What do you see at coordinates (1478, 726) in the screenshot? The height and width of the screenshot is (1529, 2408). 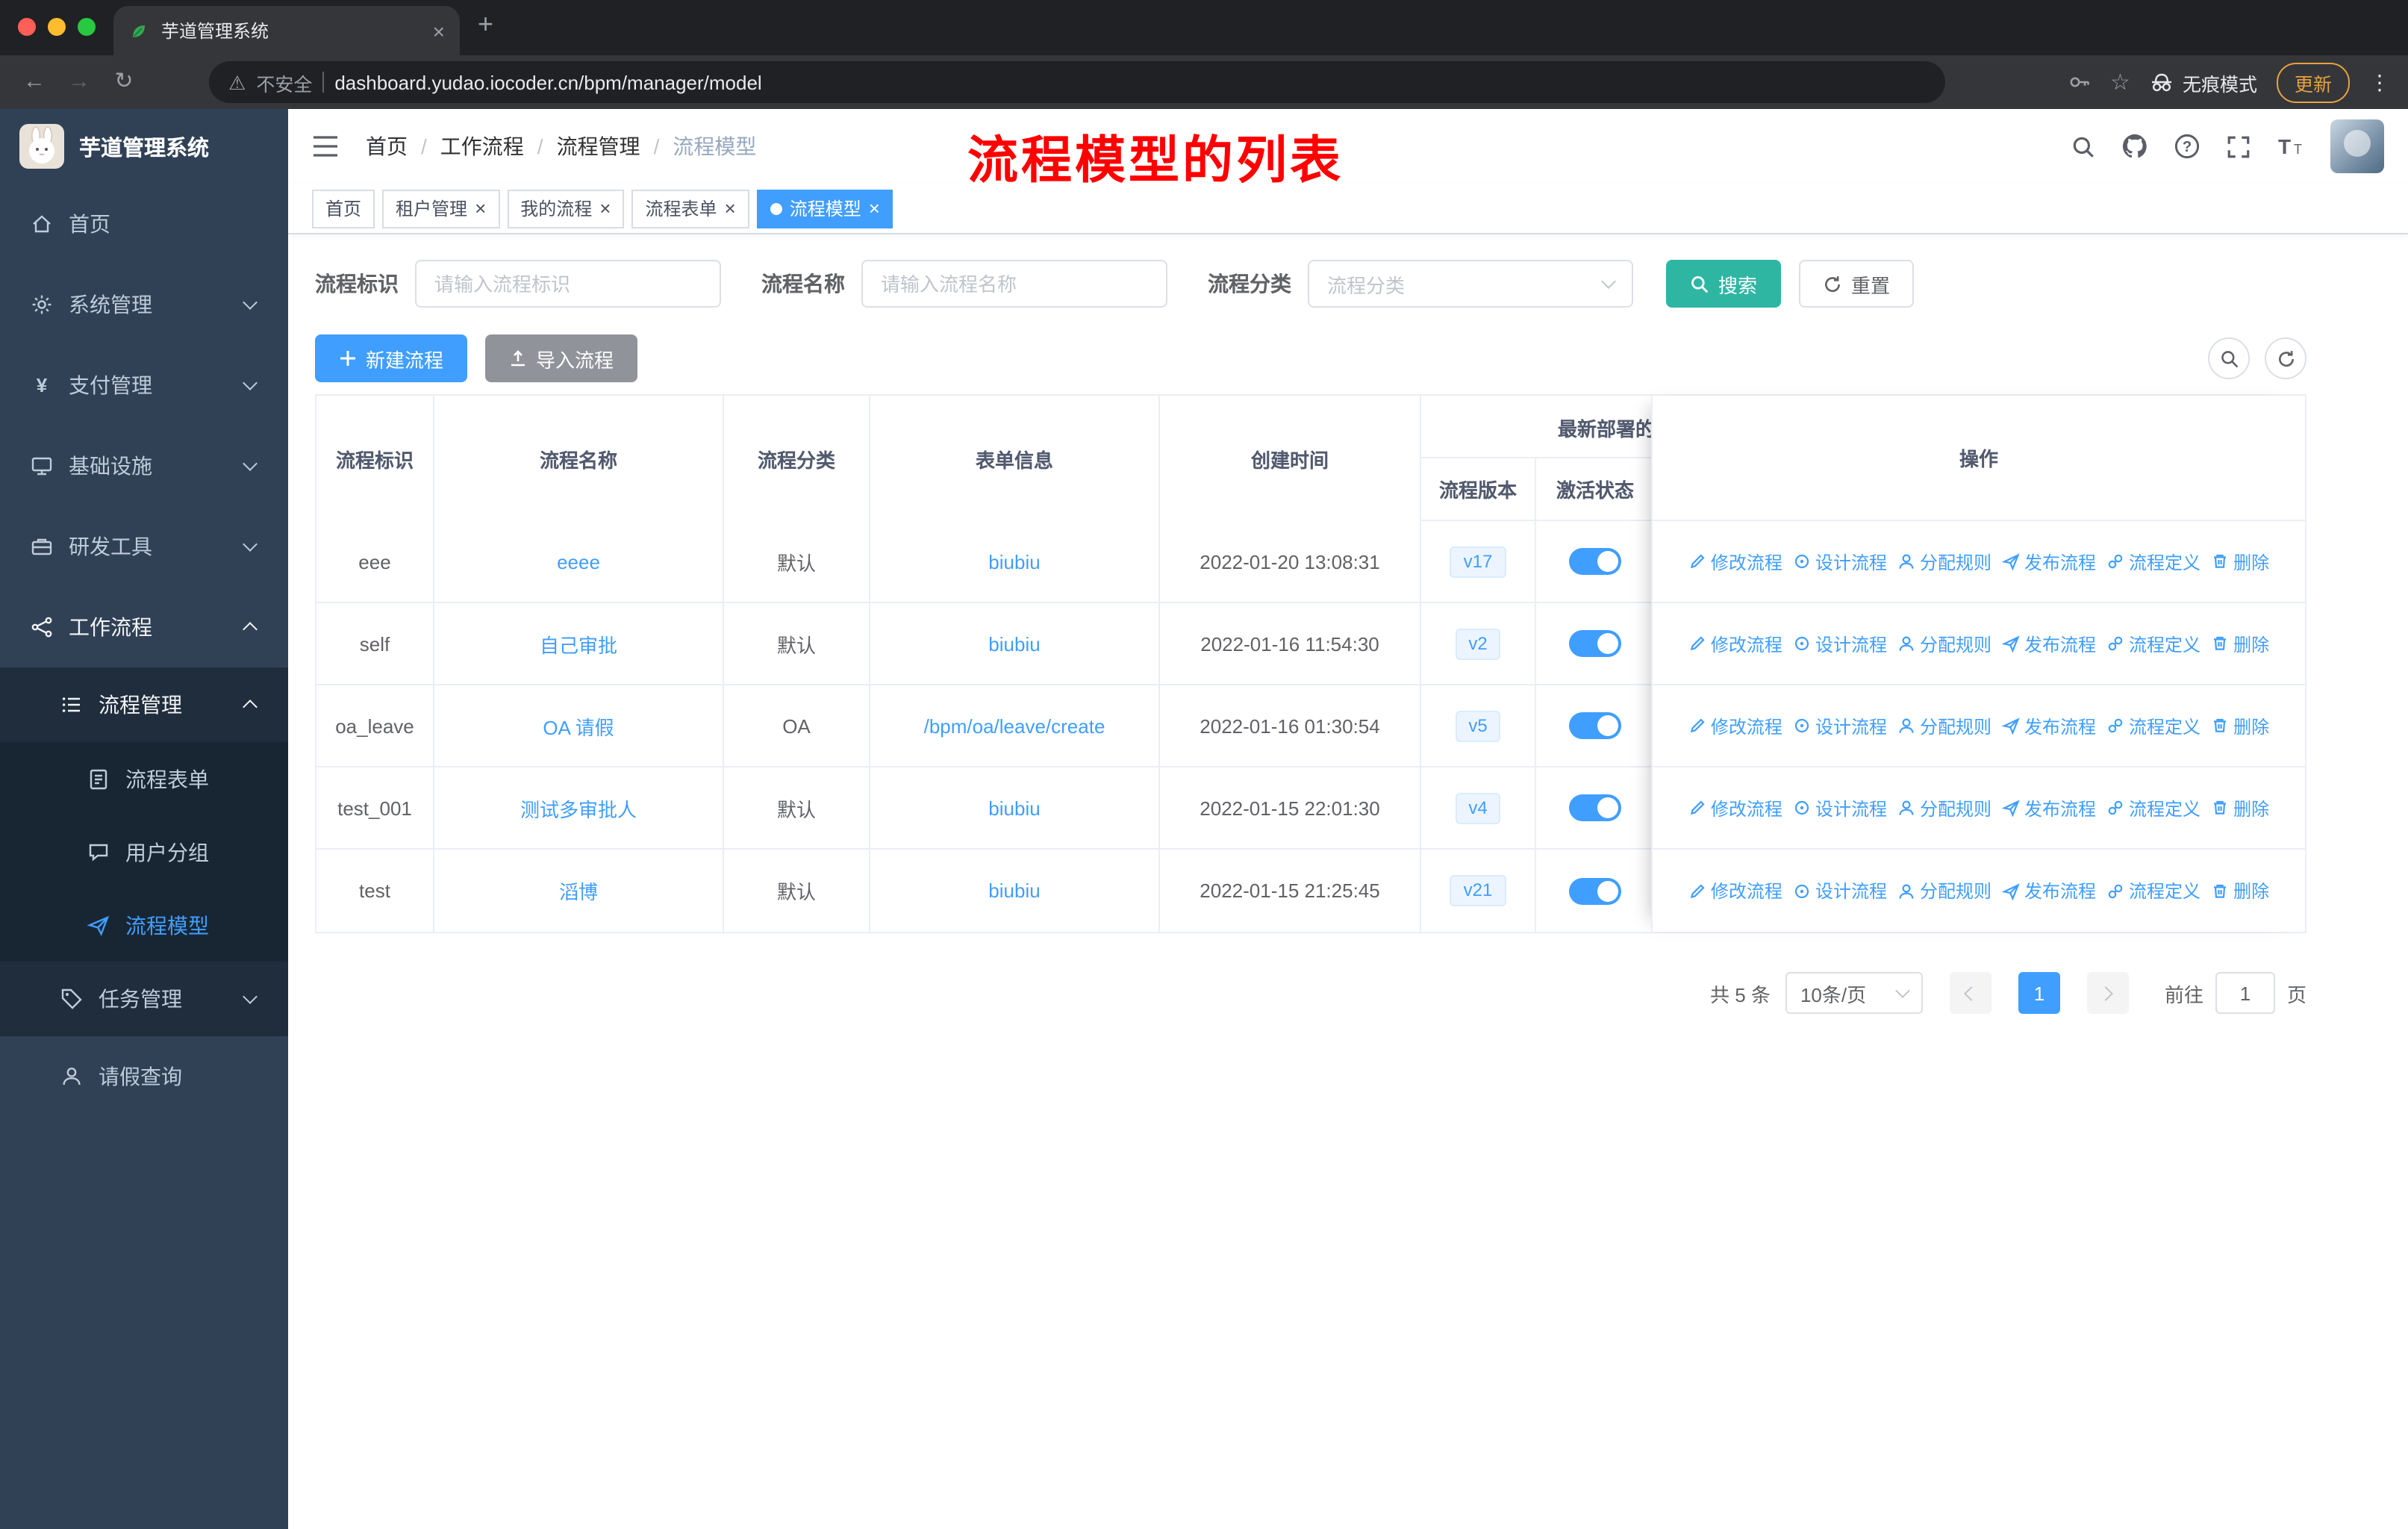 I see `version-badge: v5` at bounding box center [1478, 726].